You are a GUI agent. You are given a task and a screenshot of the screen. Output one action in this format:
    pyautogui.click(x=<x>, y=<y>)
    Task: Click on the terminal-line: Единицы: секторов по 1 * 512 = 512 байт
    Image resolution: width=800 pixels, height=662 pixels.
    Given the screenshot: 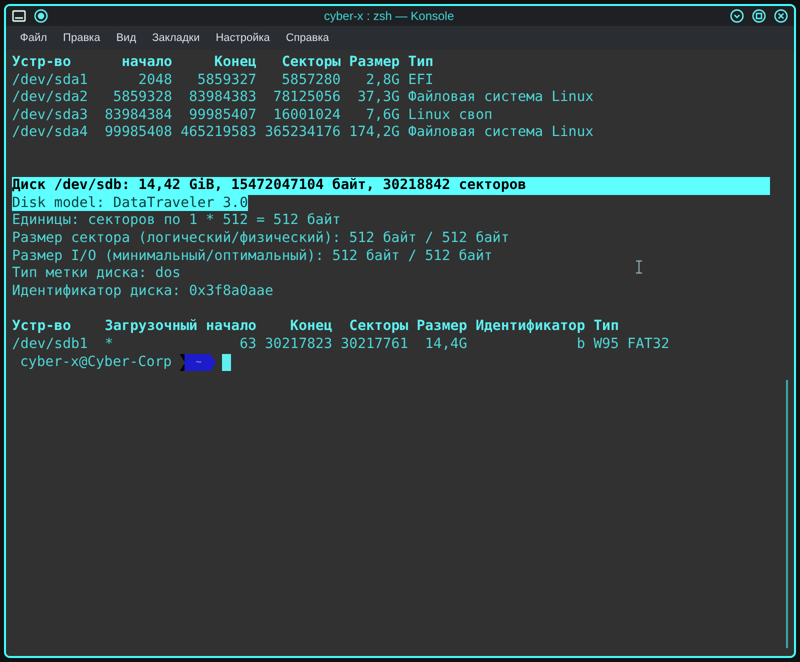 What is the action you would take?
    pyautogui.click(x=176, y=220)
    